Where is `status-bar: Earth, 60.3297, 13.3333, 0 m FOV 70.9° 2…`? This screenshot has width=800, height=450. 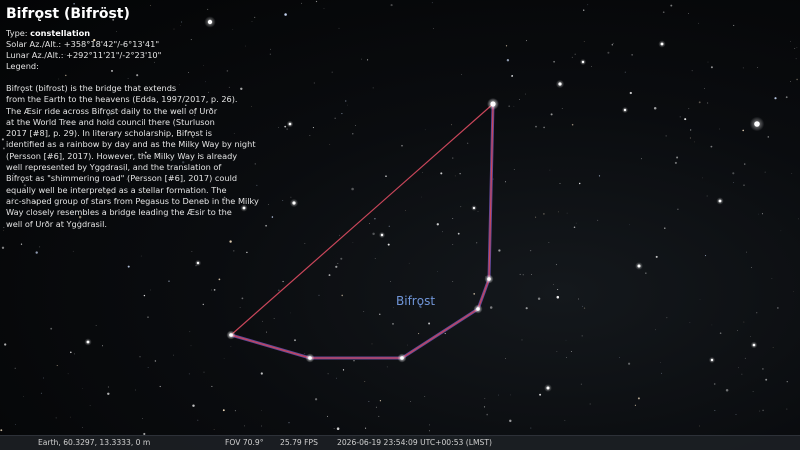 status-bar: Earth, 60.3297, 13.3333, 0 m FOV 70.9° 2… is located at coordinates (400, 442).